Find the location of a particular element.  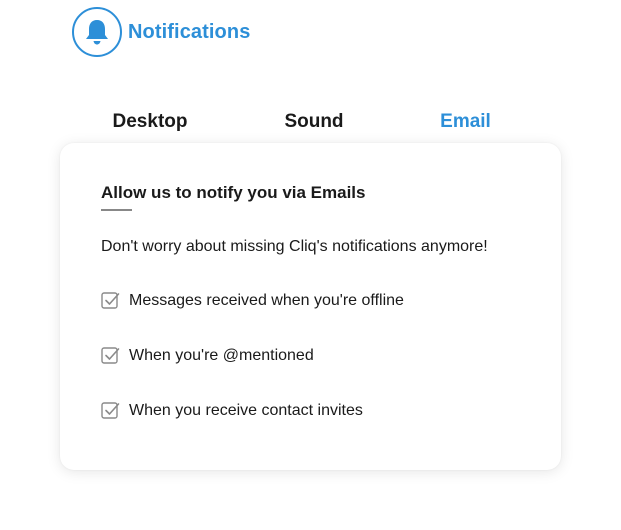

bell-icon is located at coordinates (97, 32).